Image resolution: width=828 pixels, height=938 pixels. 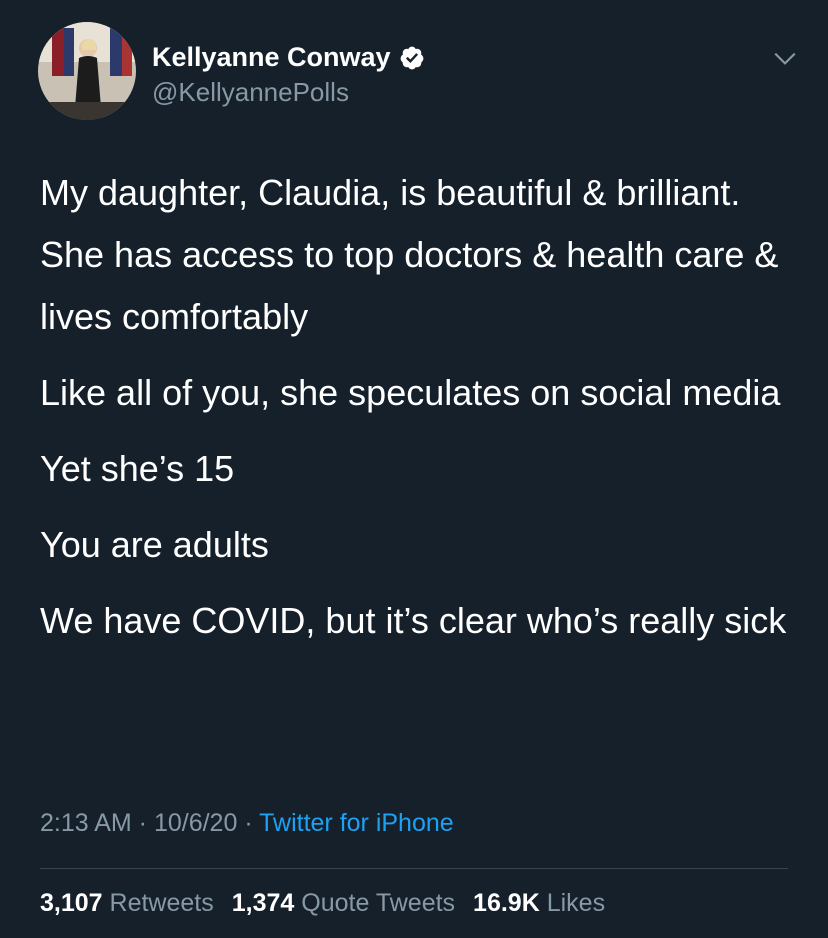 What do you see at coordinates (195, 823) in the screenshot?
I see `tweet-date: 10/6/20` at bounding box center [195, 823].